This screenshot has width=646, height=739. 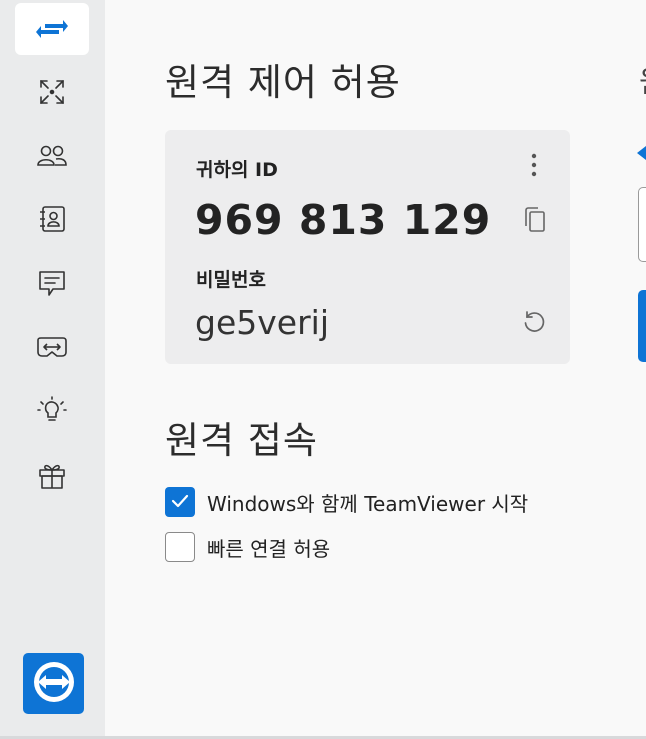 I want to click on sidebar-item-tips, so click(x=52, y=411).